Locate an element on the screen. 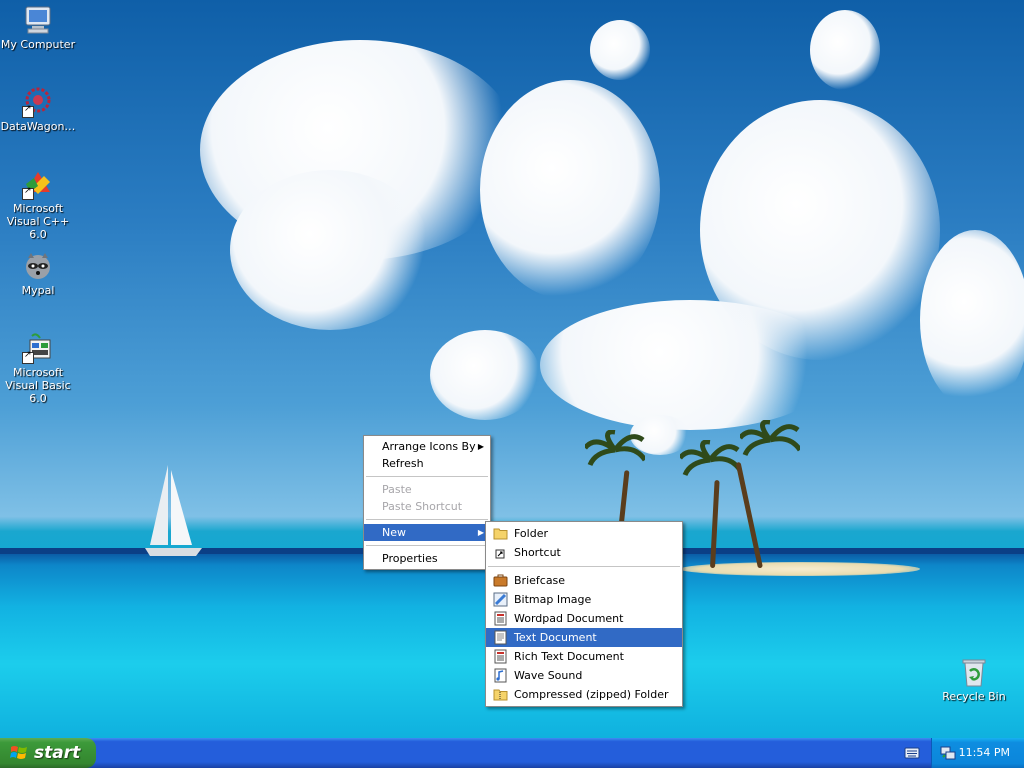 This screenshot has width=1024, height=768. keyboard-layout-icon is located at coordinates (912, 753).